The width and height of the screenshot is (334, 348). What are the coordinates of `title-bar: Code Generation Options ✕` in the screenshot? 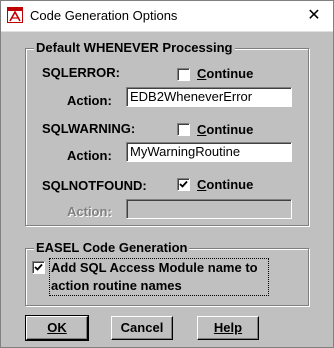 It's located at (167, 16).